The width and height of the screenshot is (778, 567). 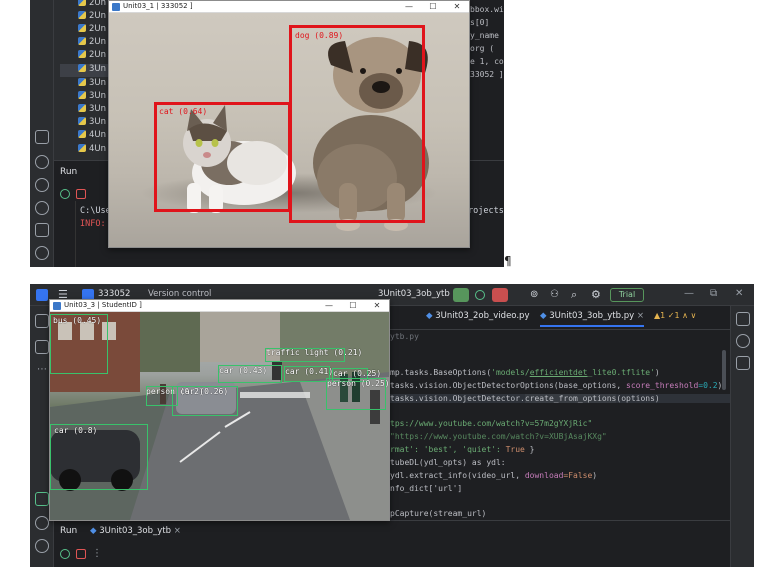 I want to click on rerun-button, so click(x=461, y=295).